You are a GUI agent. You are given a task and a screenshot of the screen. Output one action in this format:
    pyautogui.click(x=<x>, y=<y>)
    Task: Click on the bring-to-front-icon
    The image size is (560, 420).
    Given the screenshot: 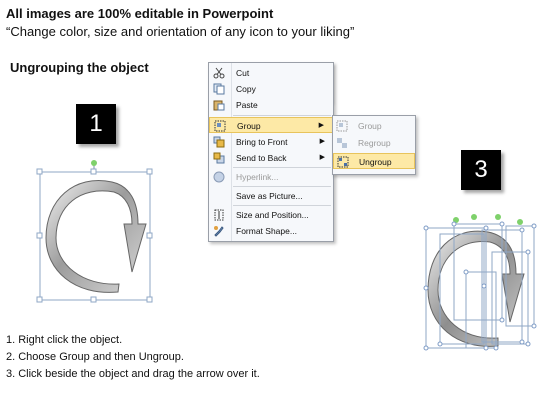 What is the action you would take?
    pyautogui.click(x=219, y=142)
    